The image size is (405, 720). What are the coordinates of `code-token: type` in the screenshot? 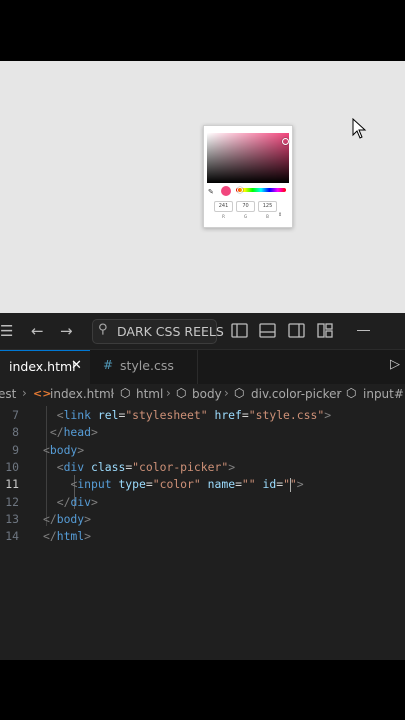 It's located at (132, 484).